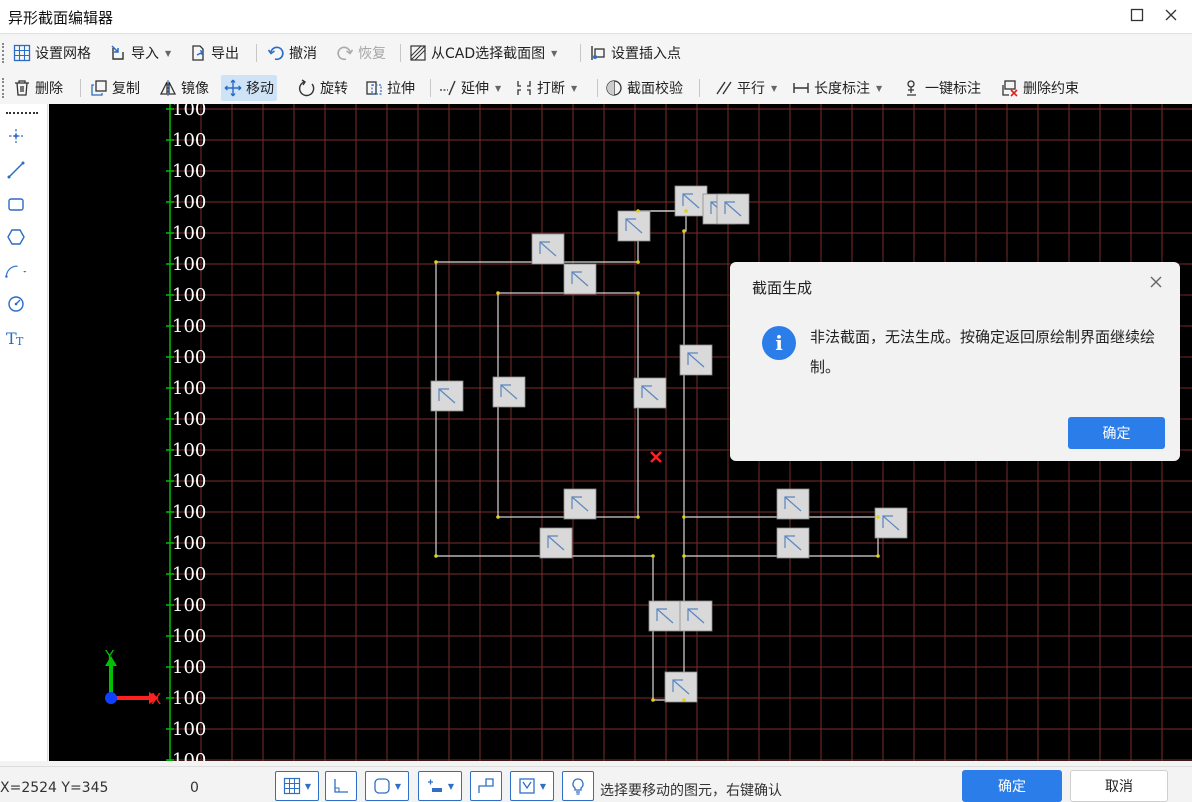 The width and height of the screenshot is (1192, 802). What do you see at coordinates (115, 88) in the screenshot?
I see `copy-button: 复制` at bounding box center [115, 88].